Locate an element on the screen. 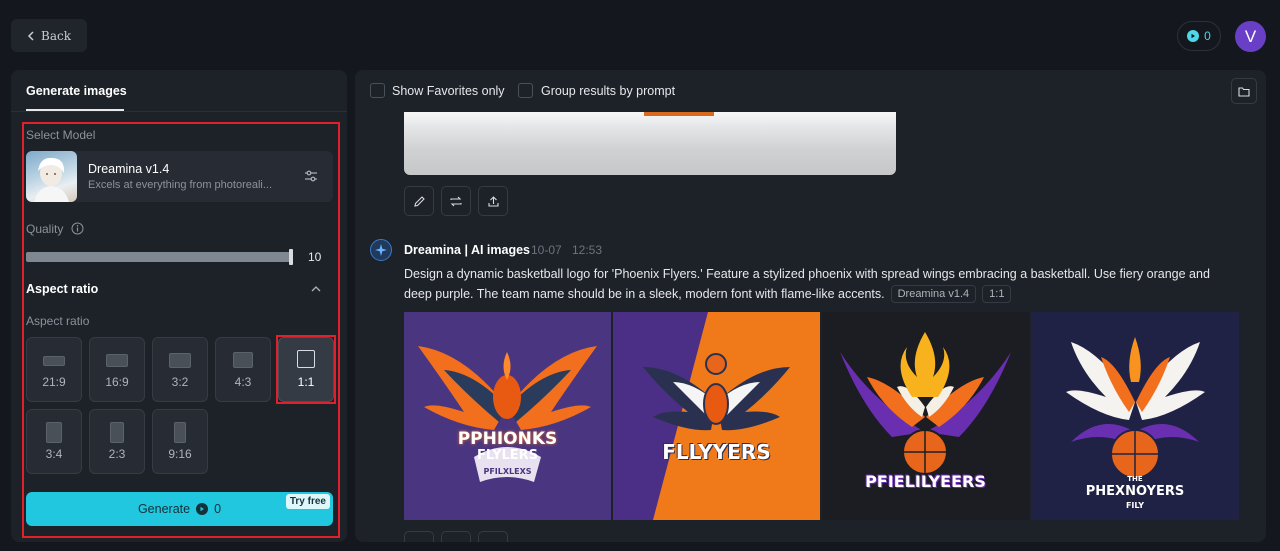 This screenshot has width=1280, height=551. ratio-tag: 1:1 is located at coordinates (997, 294).